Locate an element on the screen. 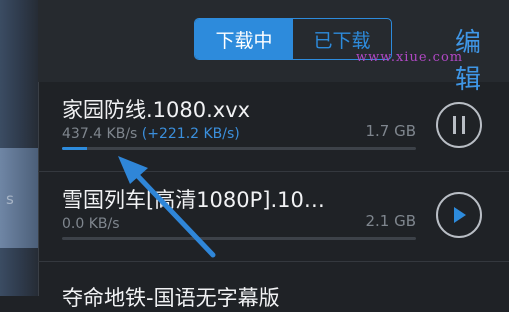  pause-icon is located at coordinates (459, 125).